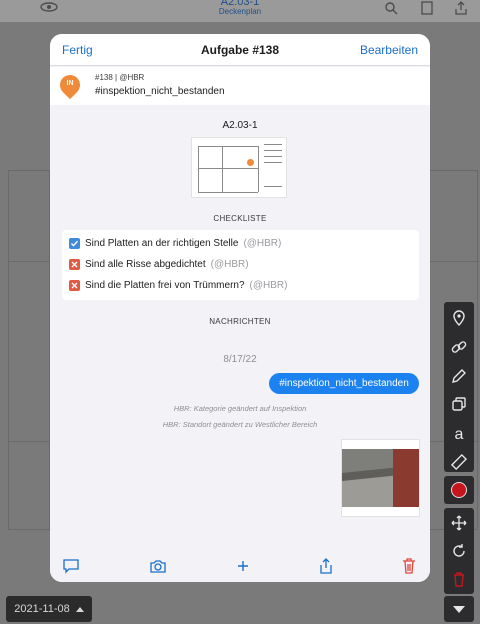  I want to click on system-message: HBR: Kategorie geändert auf Inspektion, so click(240, 408).